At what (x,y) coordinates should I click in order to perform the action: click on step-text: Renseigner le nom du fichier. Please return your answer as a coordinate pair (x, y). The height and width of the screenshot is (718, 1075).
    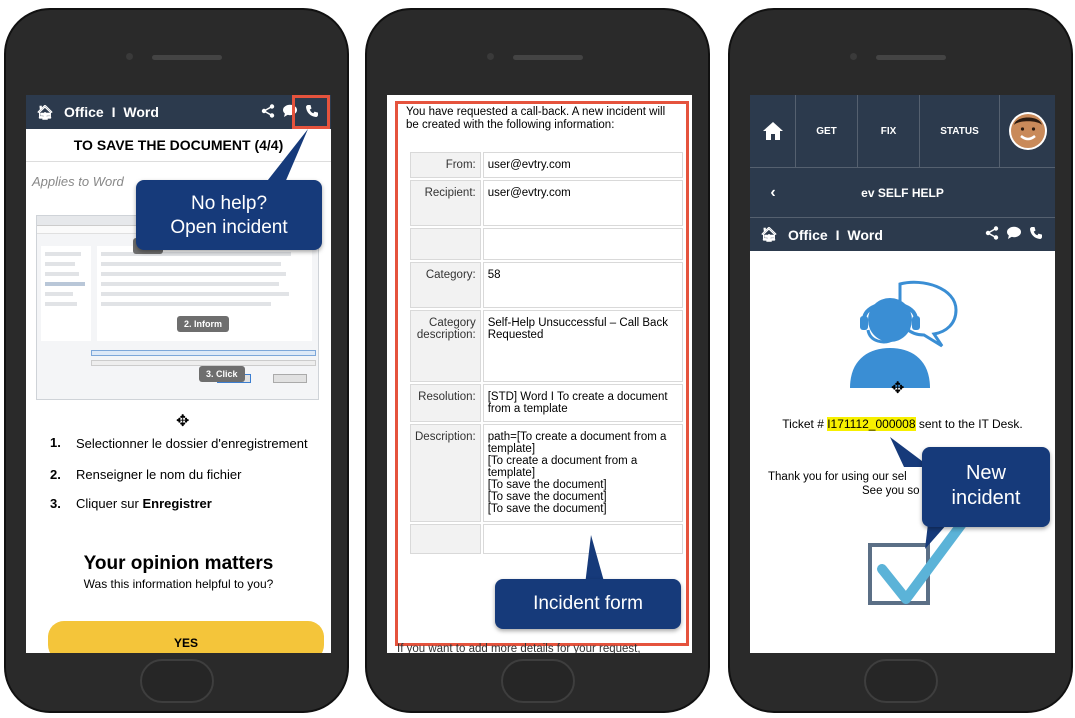
    Looking at the image, I should click on (159, 474).